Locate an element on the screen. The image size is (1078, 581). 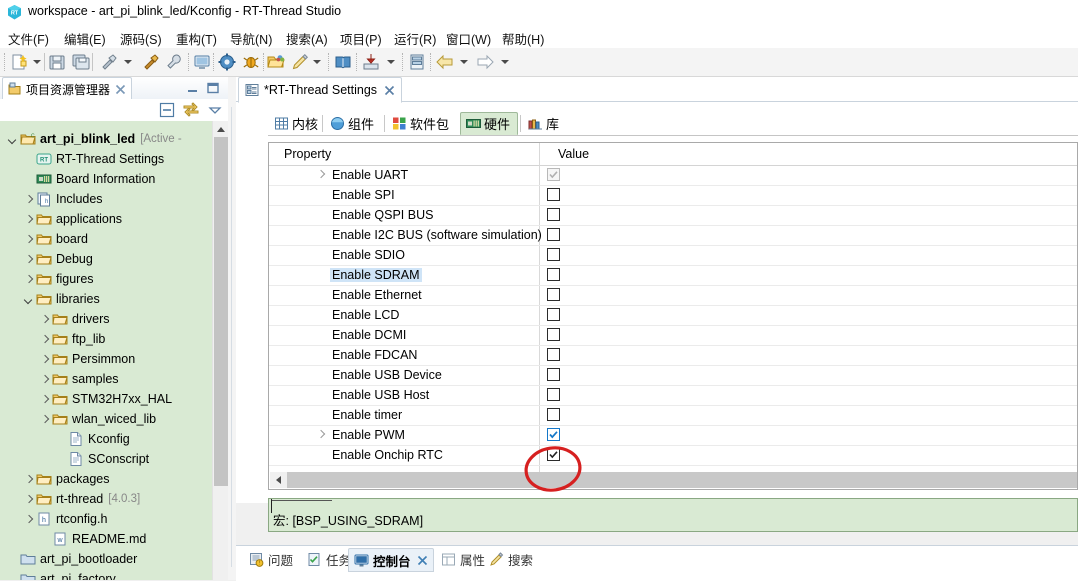
download-dropdown is located at coordinates (390, 61).